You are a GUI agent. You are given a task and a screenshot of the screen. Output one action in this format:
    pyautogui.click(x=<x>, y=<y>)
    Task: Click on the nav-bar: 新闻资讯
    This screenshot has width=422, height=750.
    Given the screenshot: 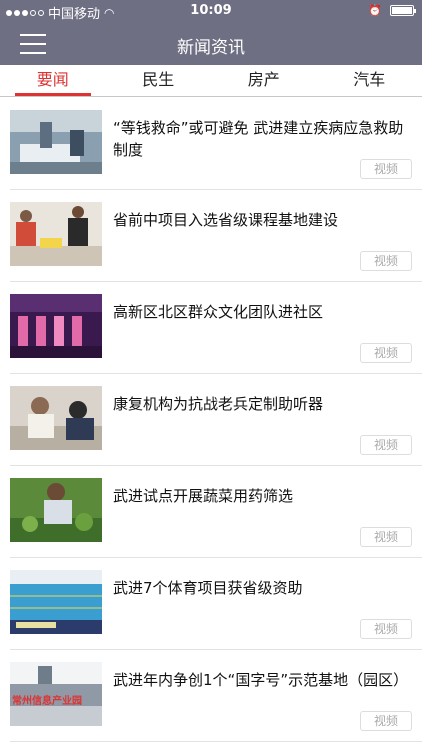 What is the action you would take?
    pyautogui.click(x=211, y=43)
    